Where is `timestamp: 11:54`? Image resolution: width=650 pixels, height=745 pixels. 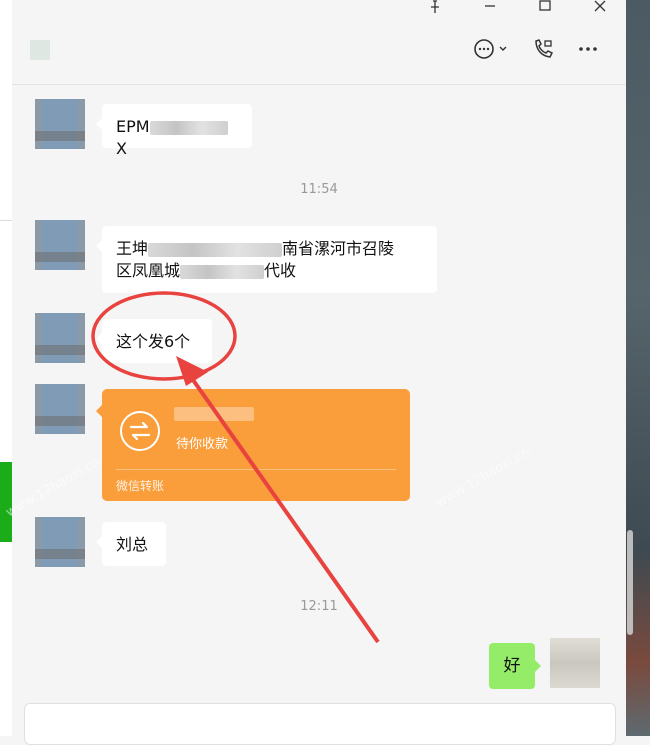 timestamp: 11:54 is located at coordinates (319, 189).